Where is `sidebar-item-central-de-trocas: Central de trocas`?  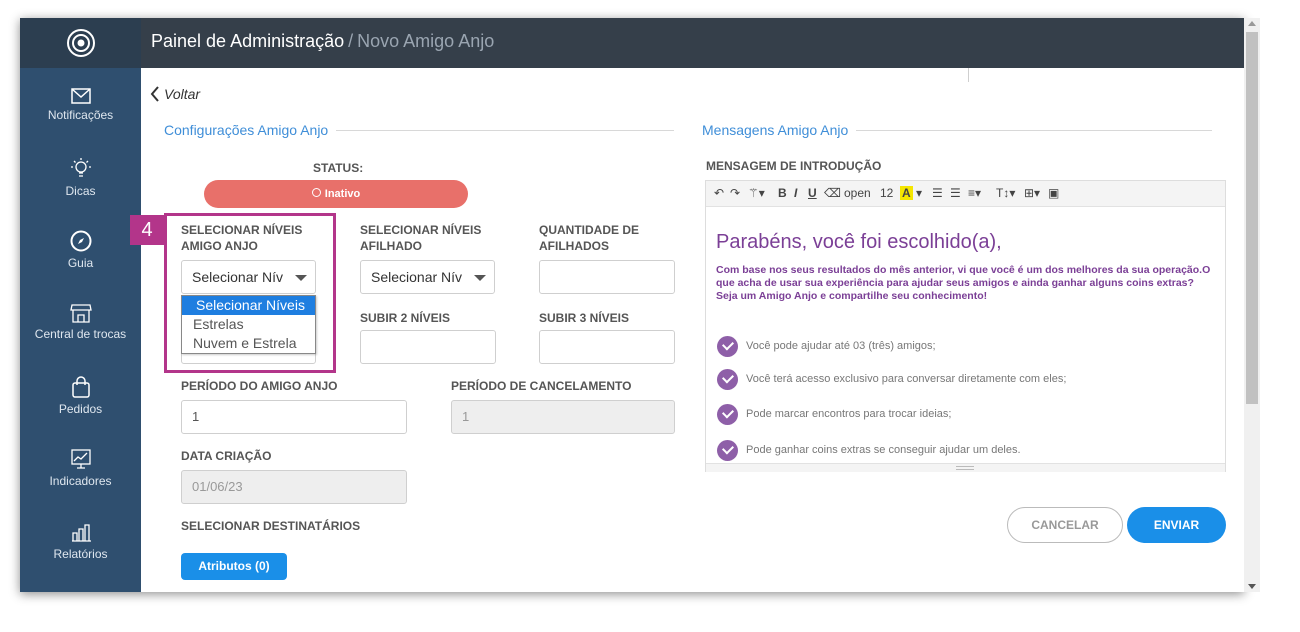 sidebar-item-central-de-trocas: Central de trocas is located at coordinates (80, 322).